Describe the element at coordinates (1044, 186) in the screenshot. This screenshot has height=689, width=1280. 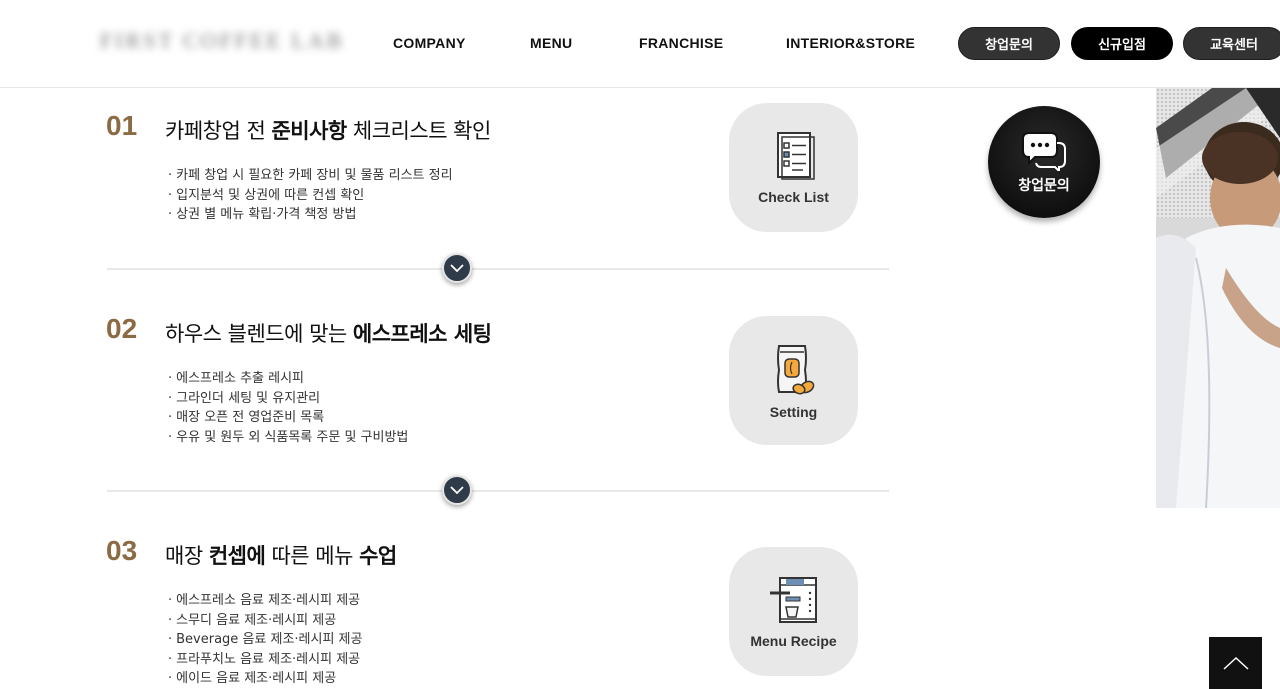
I see `floating-consult-label: 창업문의` at that location.